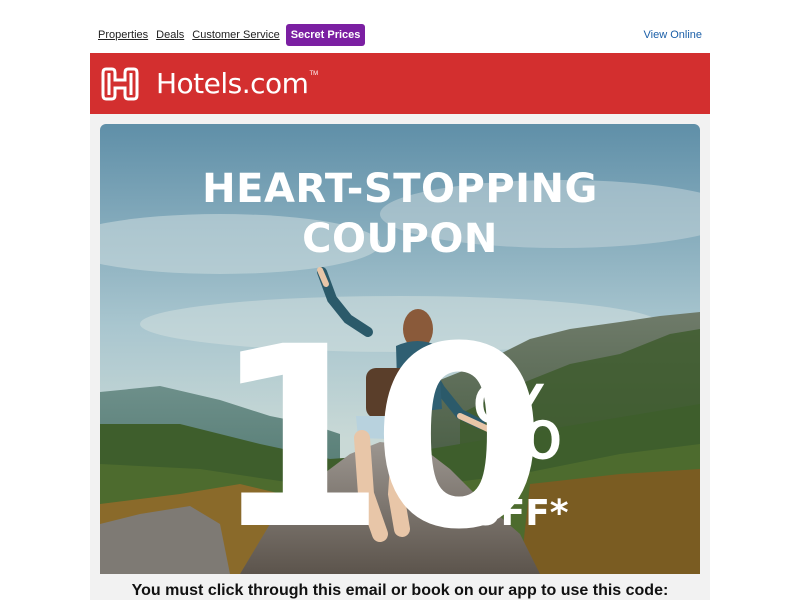 The width and height of the screenshot is (800, 608). What do you see at coordinates (314, 74) in the screenshot?
I see `trademark-mark: TM` at bounding box center [314, 74].